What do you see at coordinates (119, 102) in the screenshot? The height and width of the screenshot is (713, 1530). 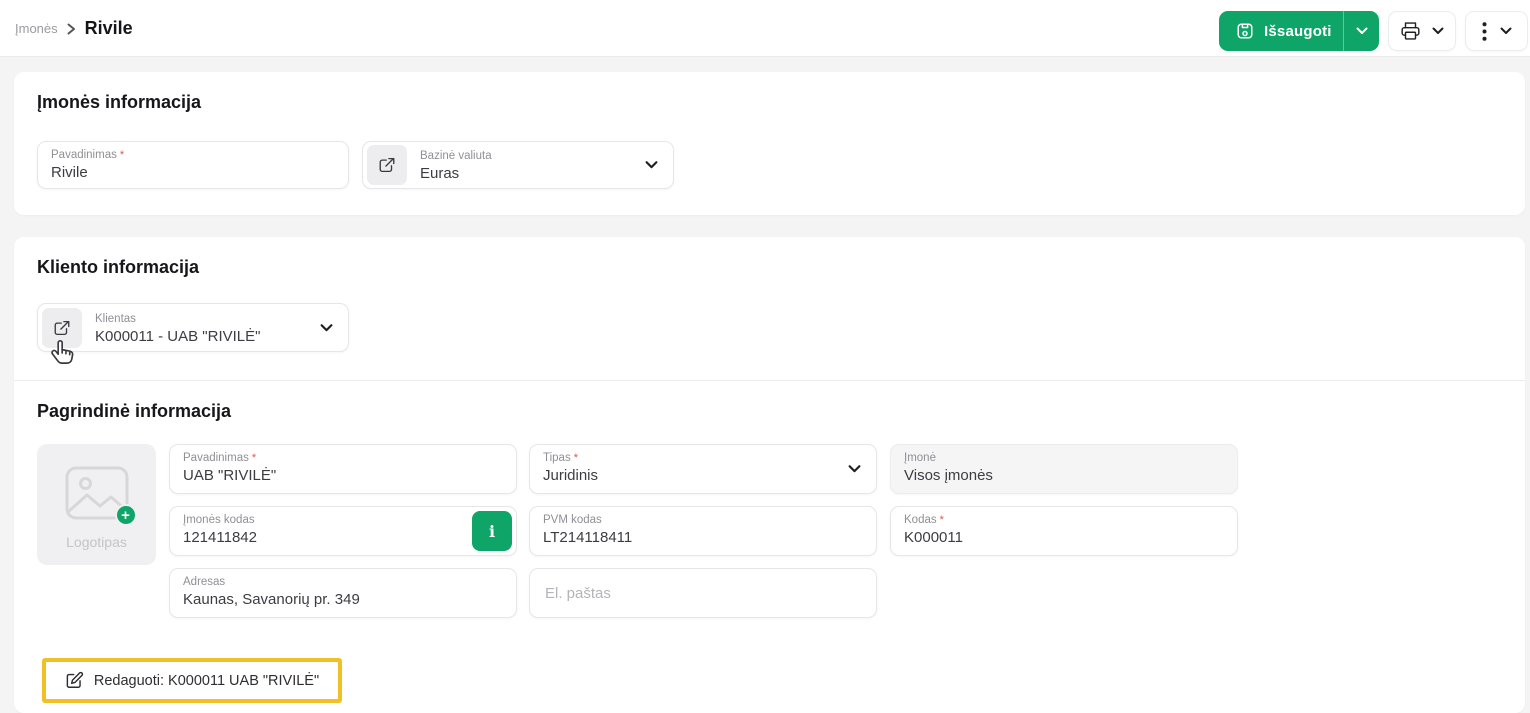 I see `company-section-title: Įmonės informacija` at bounding box center [119, 102].